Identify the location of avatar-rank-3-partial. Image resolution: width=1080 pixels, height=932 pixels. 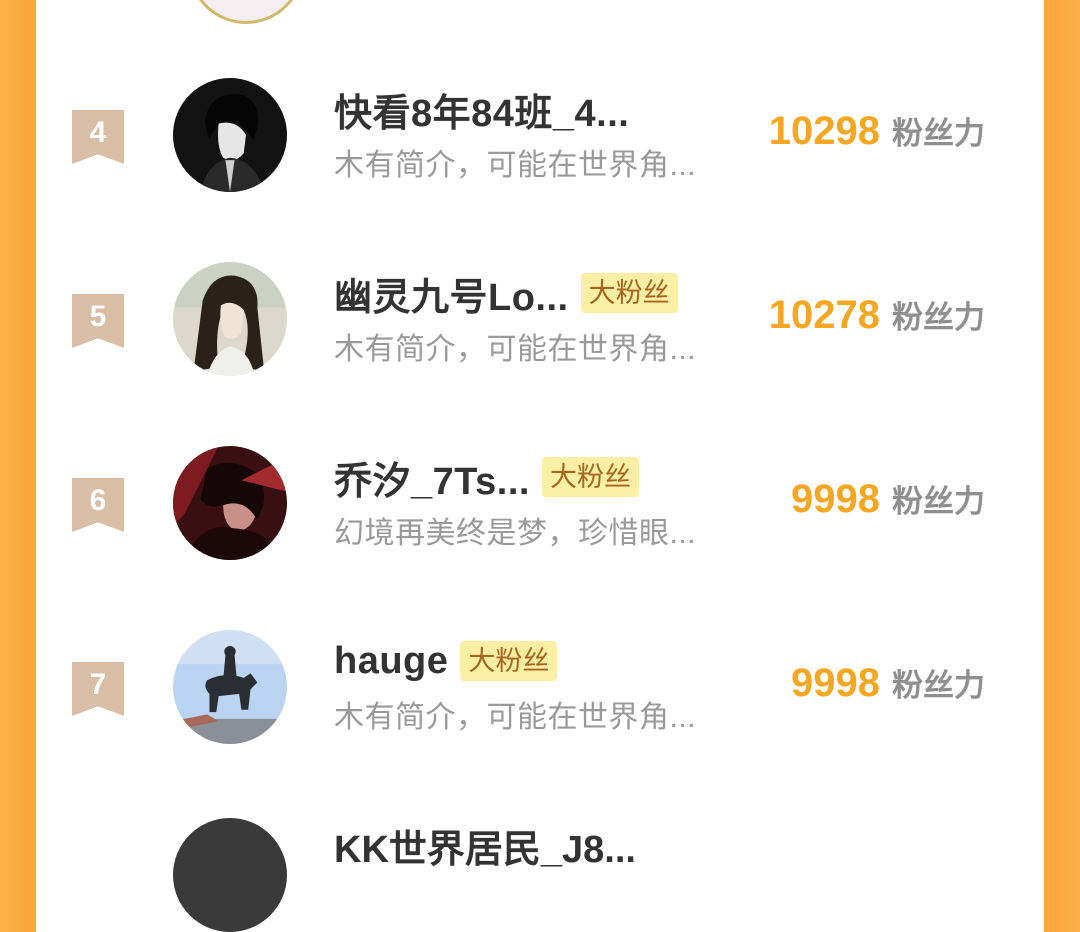
(246, 12).